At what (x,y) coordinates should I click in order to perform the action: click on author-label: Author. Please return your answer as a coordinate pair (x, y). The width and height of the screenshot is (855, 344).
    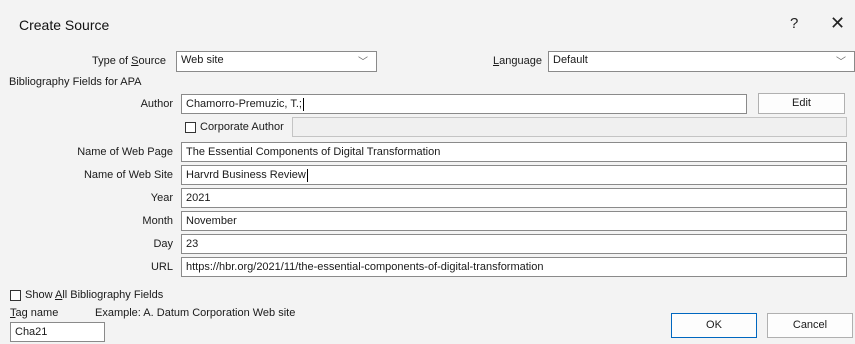
    Looking at the image, I should click on (156, 104).